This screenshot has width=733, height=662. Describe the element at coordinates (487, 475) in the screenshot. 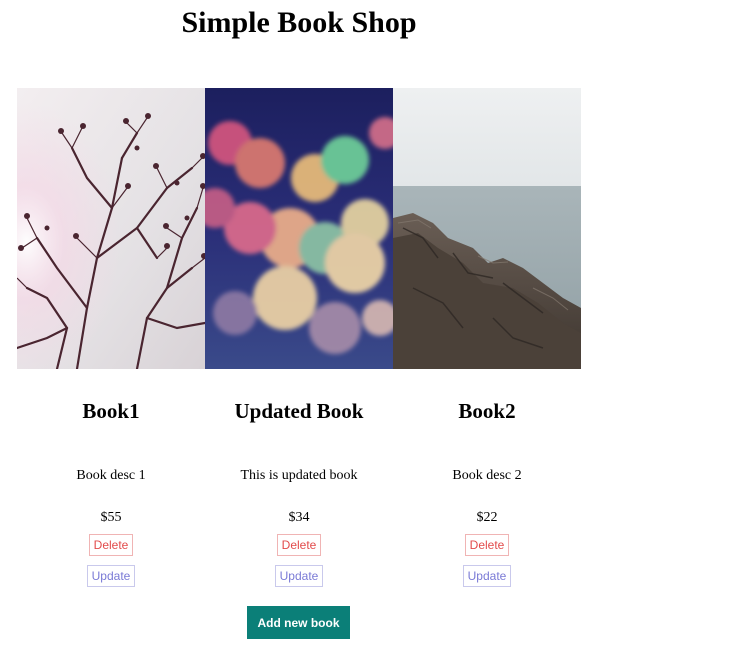

I see `book-description: Book desc 2` at that location.